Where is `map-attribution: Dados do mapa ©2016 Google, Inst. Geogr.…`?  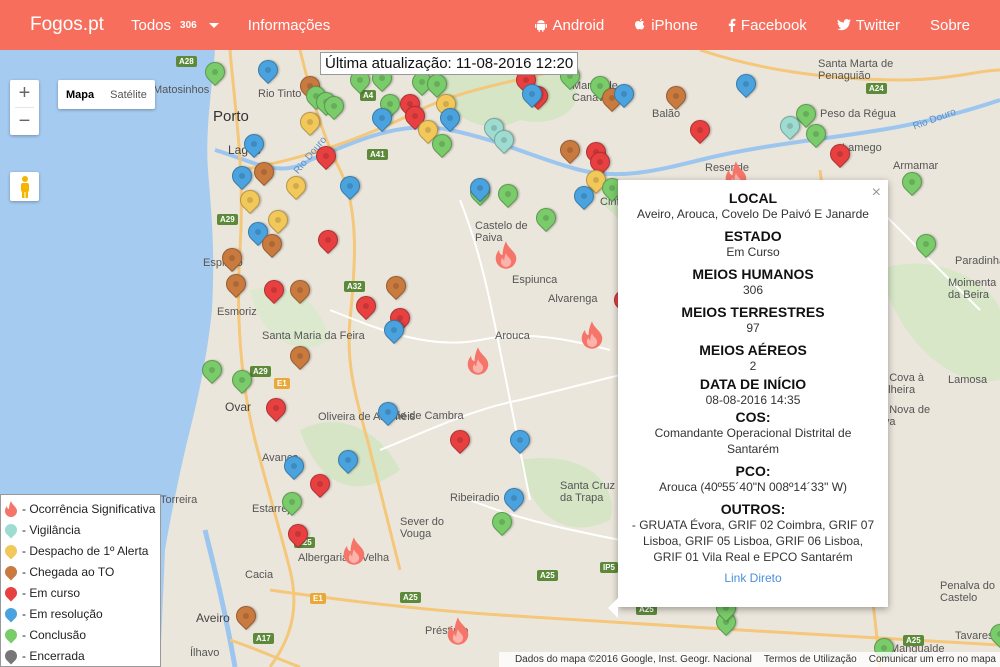 map-attribution: Dados do mapa ©2016 Google, Inst. Geogr.… is located at coordinates (749, 659).